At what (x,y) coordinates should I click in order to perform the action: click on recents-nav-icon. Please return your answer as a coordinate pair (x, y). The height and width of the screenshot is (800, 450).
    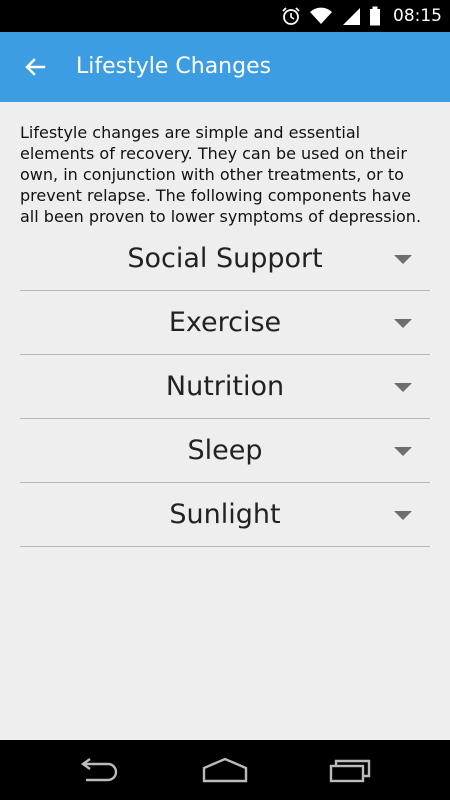
    Looking at the image, I should click on (350, 771).